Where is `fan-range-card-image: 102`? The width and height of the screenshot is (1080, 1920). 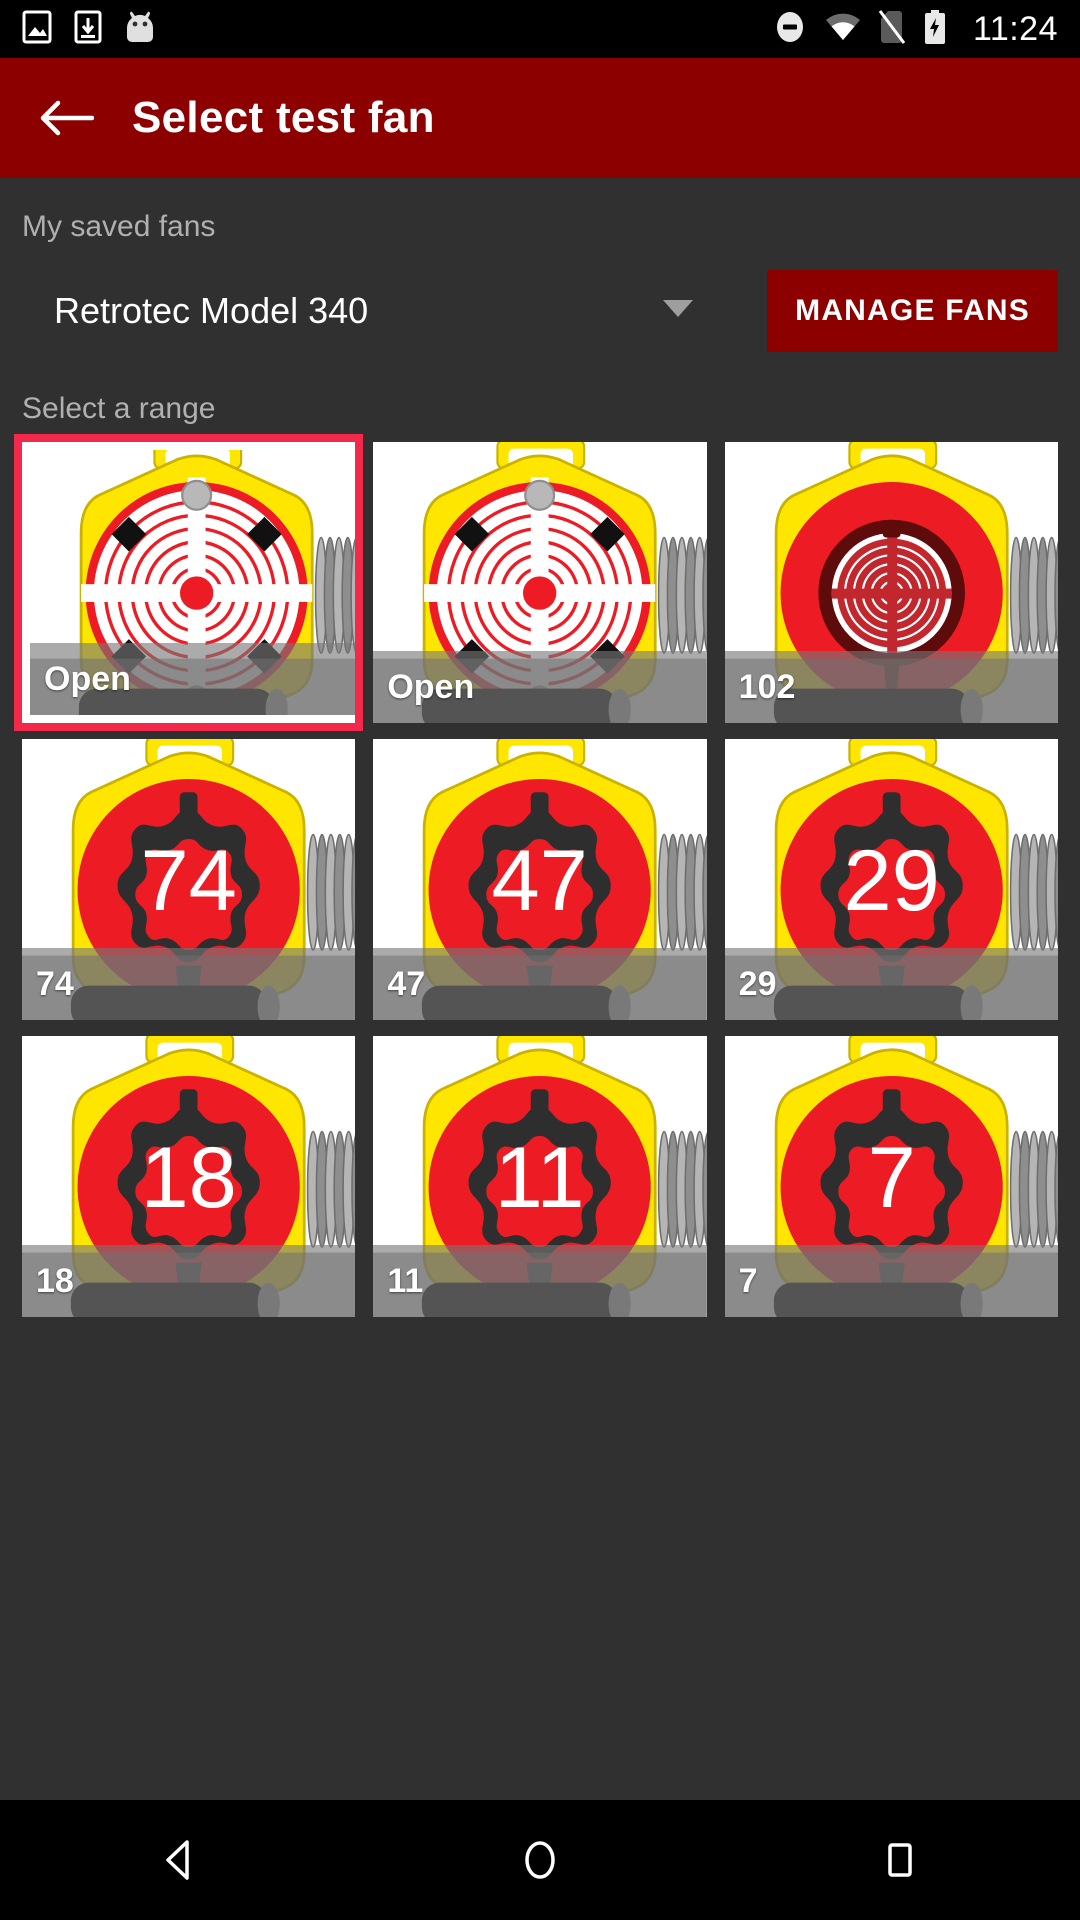 fan-range-card-image: 102 is located at coordinates (891, 582).